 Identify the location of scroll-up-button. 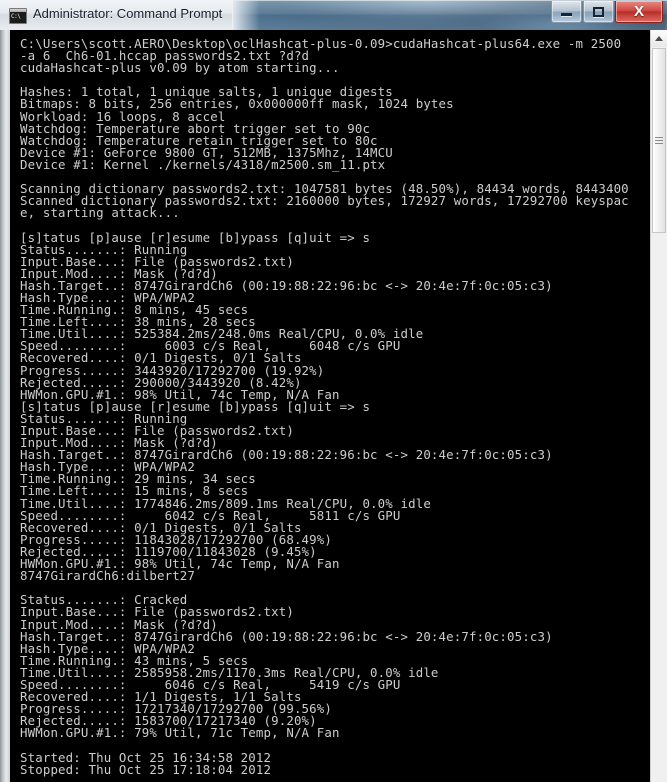
(659, 38).